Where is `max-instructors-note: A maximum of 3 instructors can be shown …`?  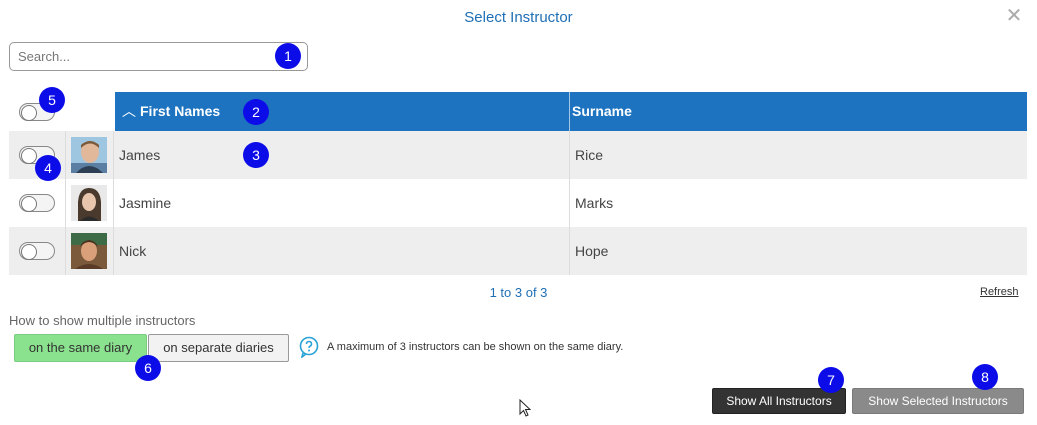 max-instructors-note: A maximum of 3 instructors can be shown … is located at coordinates (475, 347).